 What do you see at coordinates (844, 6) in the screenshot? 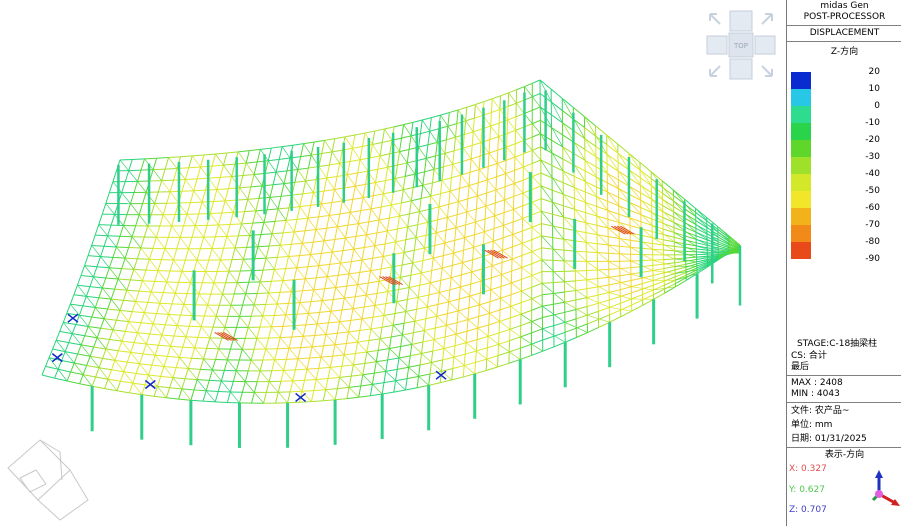
I see `app-name: midas Gen` at bounding box center [844, 6].